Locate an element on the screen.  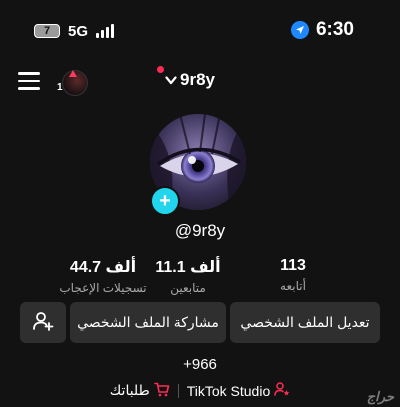
add-user-icon is located at coordinates (43, 322).